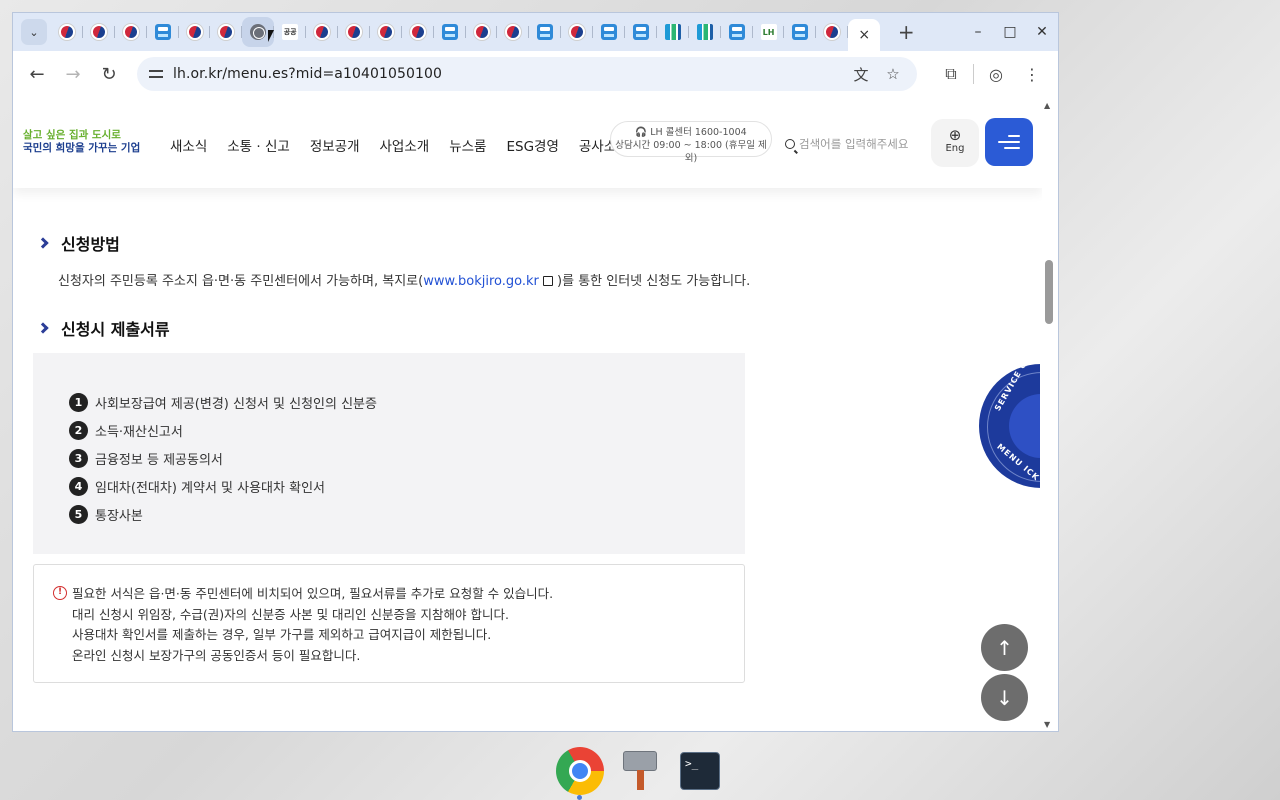 The width and height of the screenshot is (1280, 800). I want to click on close-tab-icon: ×, so click(864, 35).